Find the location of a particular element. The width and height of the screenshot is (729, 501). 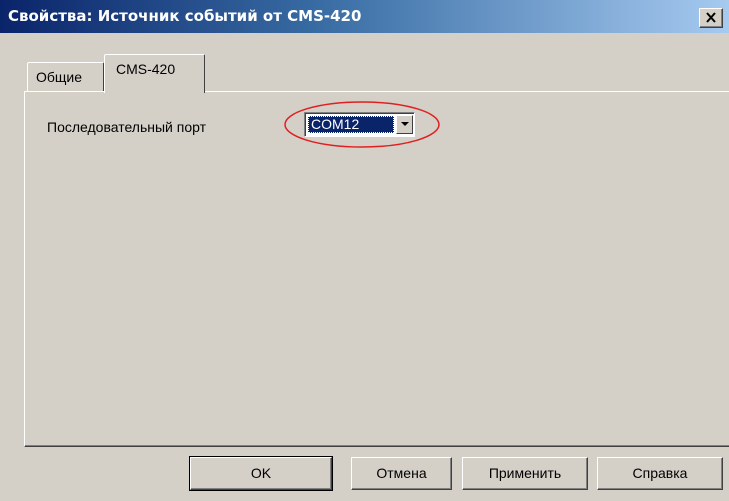

close-button is located at coordinates (711, 18).